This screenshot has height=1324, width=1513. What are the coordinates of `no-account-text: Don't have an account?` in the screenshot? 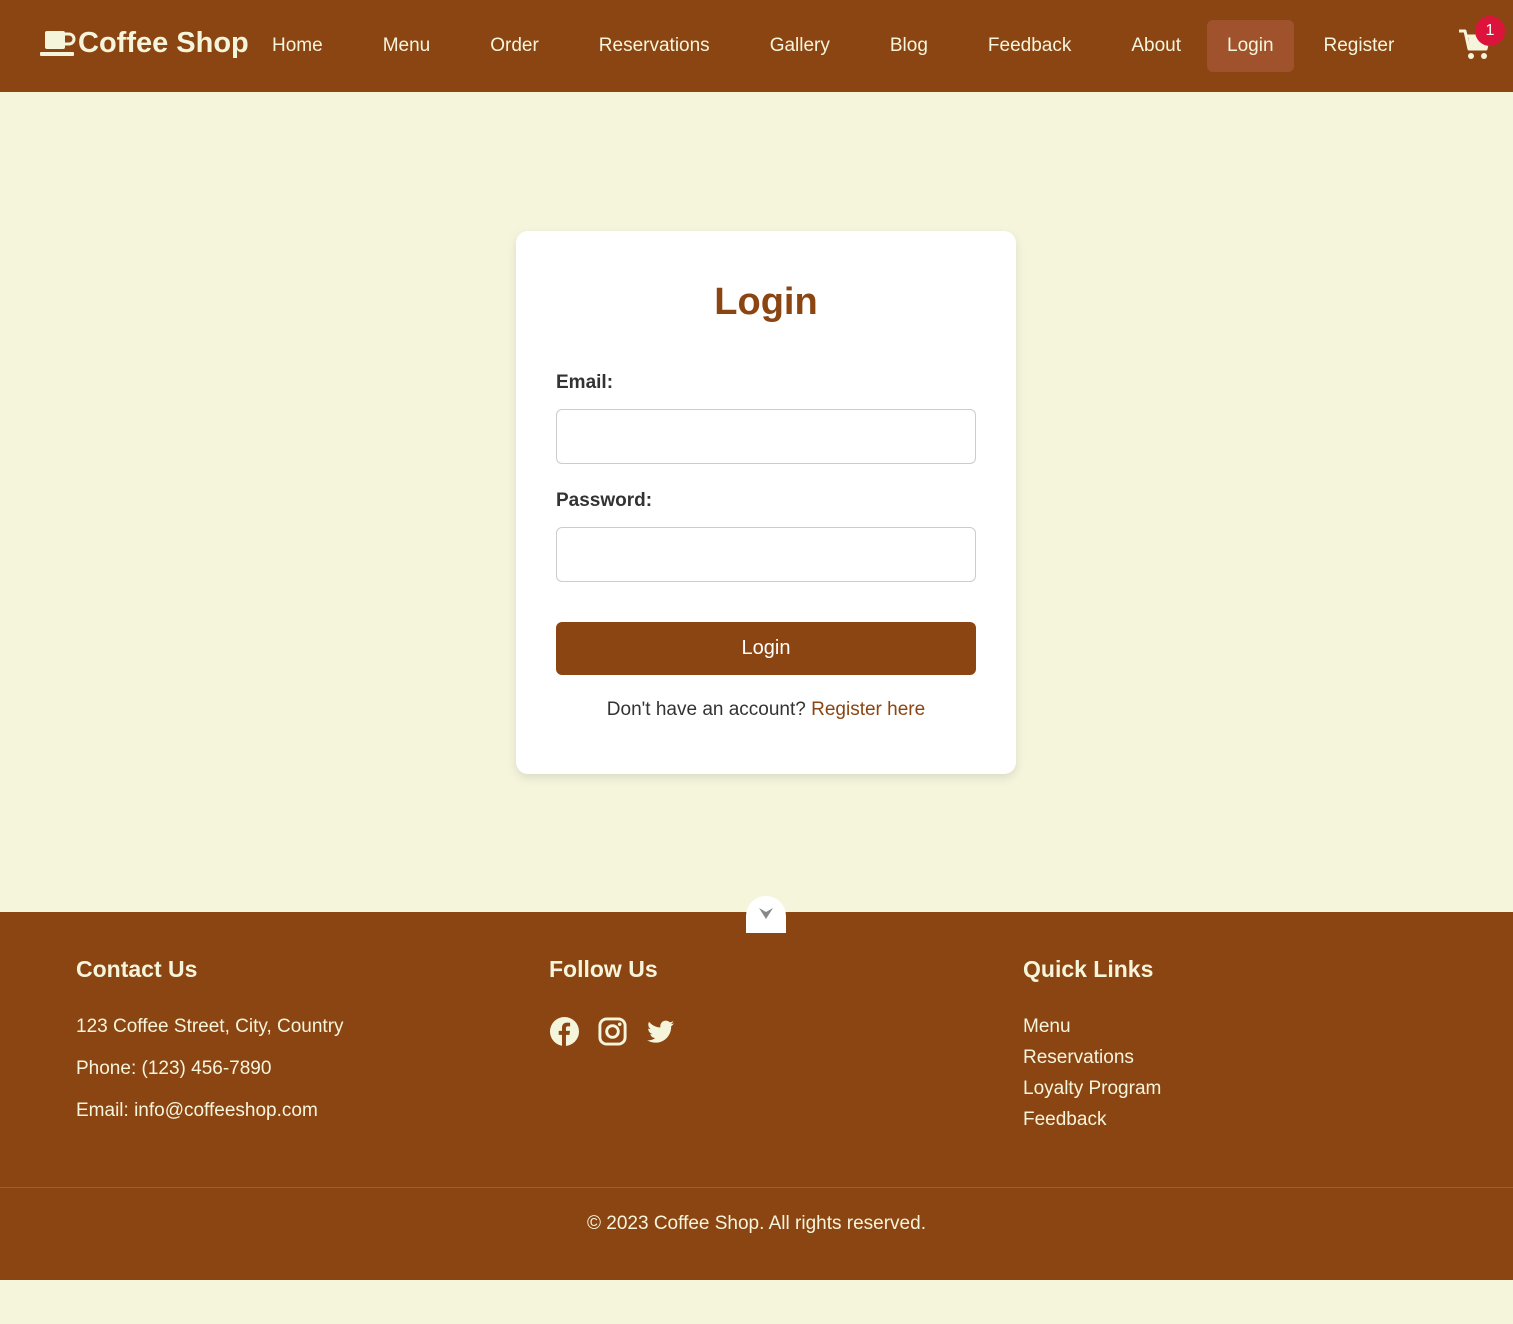 It's located at (706, 709).